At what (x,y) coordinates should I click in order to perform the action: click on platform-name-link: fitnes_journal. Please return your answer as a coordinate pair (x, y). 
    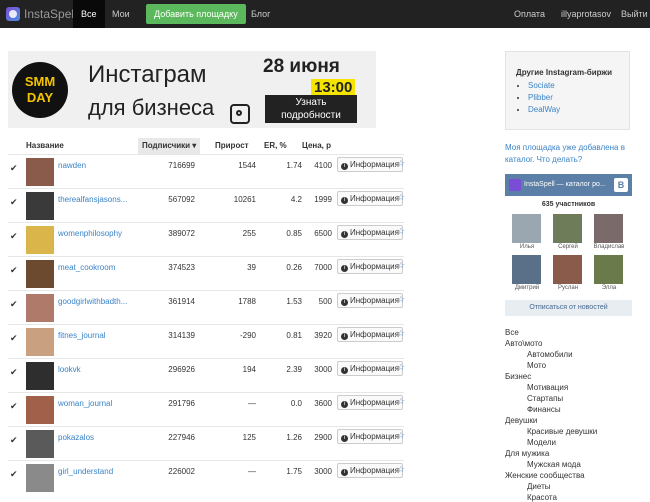
    Looking at the image, I should click on (96, 335).